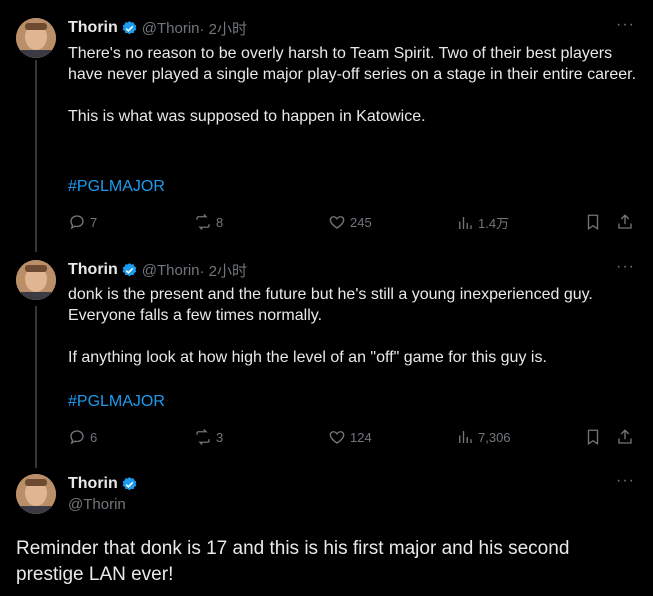 The width and height of the screenshot is (653, 596). I want to click on like-count: 245, so click(361, 222).